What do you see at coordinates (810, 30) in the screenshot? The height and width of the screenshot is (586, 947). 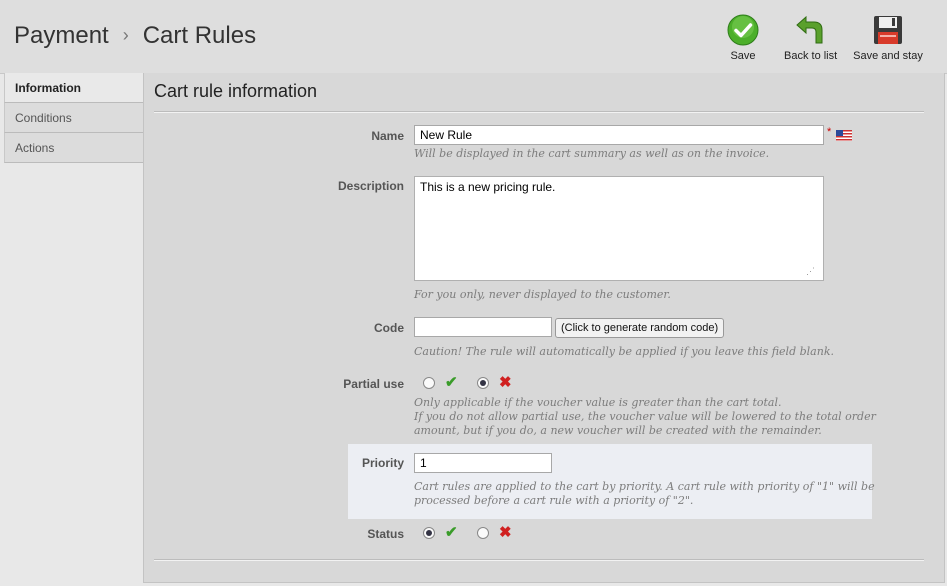 I see `back-arrow-icon` at bounding box center [810, 30].